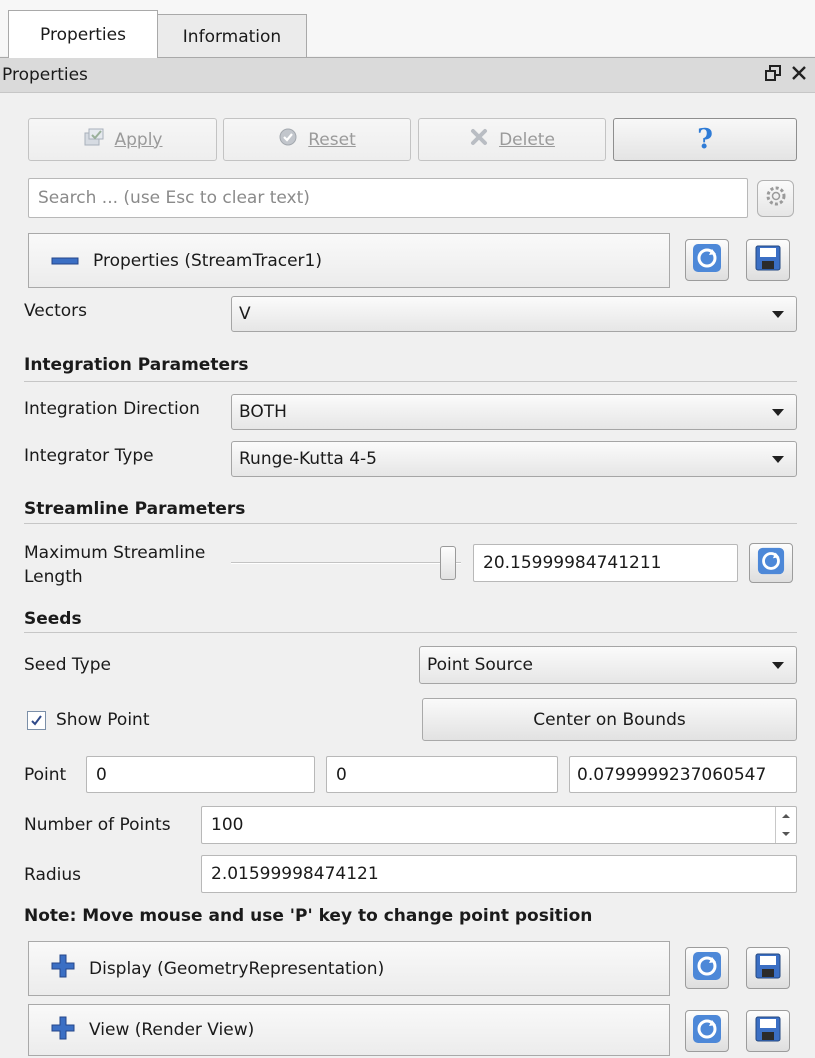  Describe the element at coordinates (514, 314) in the screenshot. I see `vectors-select: V` at that location.